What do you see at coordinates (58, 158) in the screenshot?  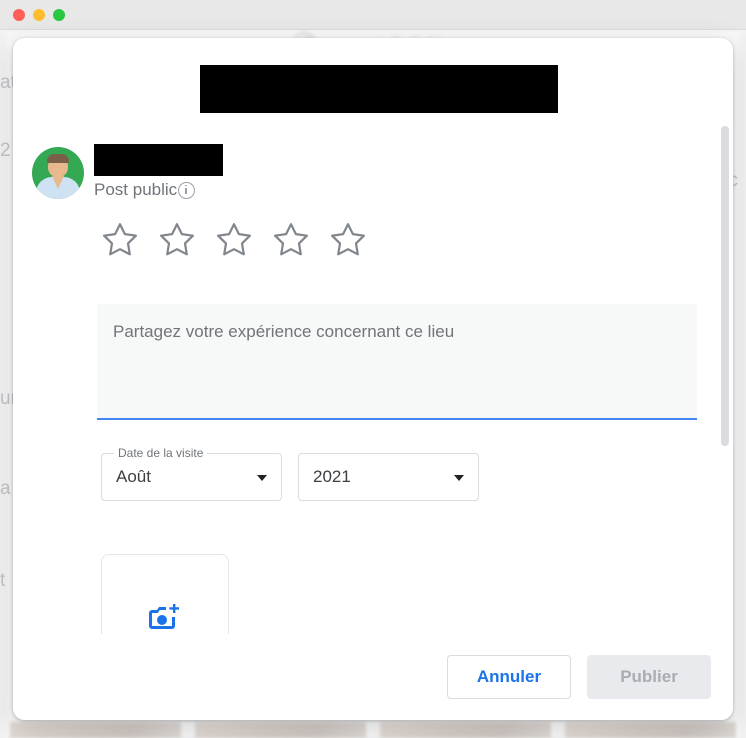 I see `avatar-hair` at bounding box center [58, 158].